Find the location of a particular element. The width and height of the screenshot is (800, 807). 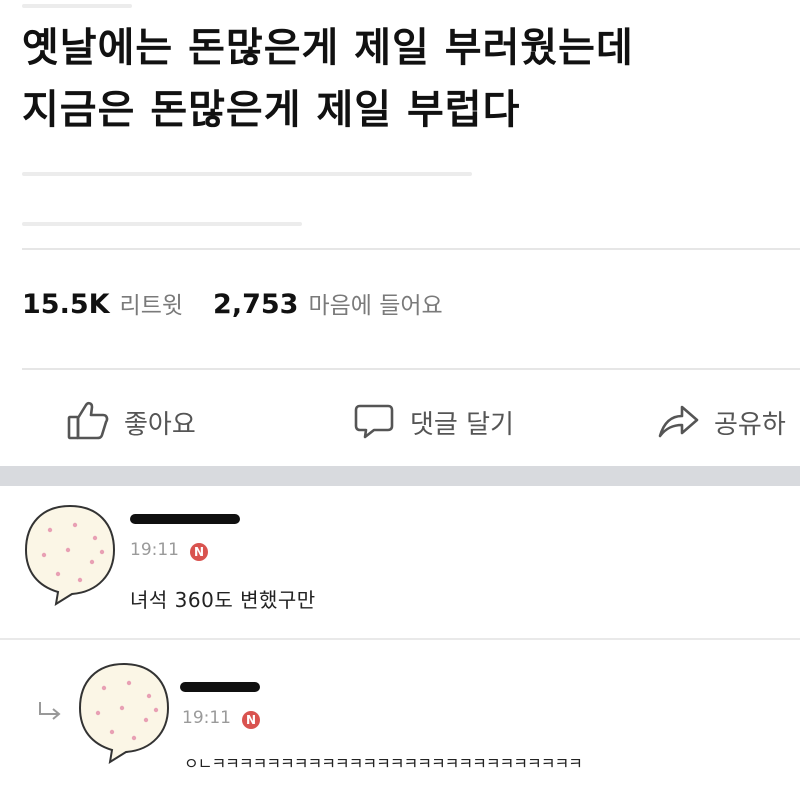

share-button: 공유하 is located at coordinates (721, 422).